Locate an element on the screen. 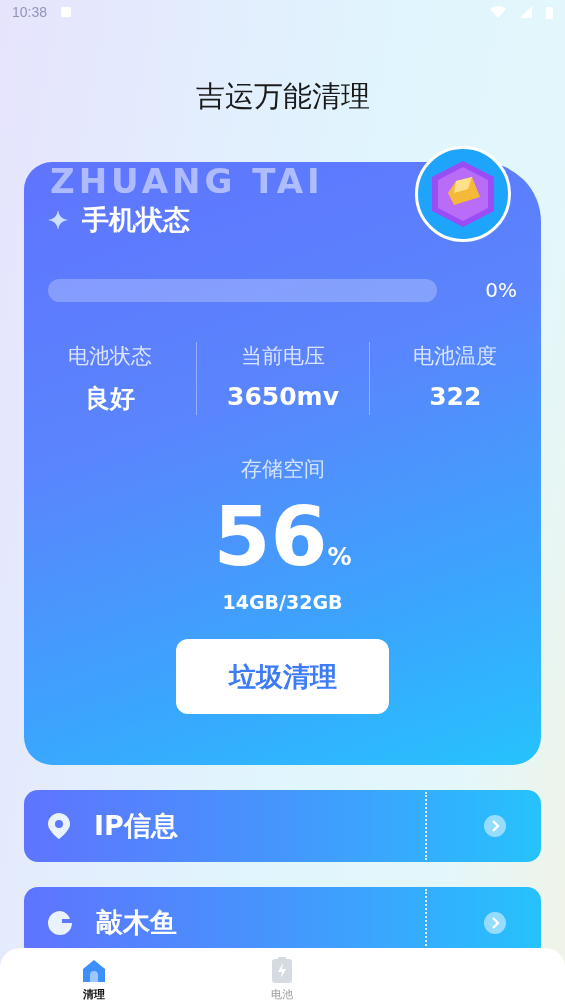 This screenshot has width=565, height=1004. stat-label: 电池状态 is located at coordinates (110, 356).